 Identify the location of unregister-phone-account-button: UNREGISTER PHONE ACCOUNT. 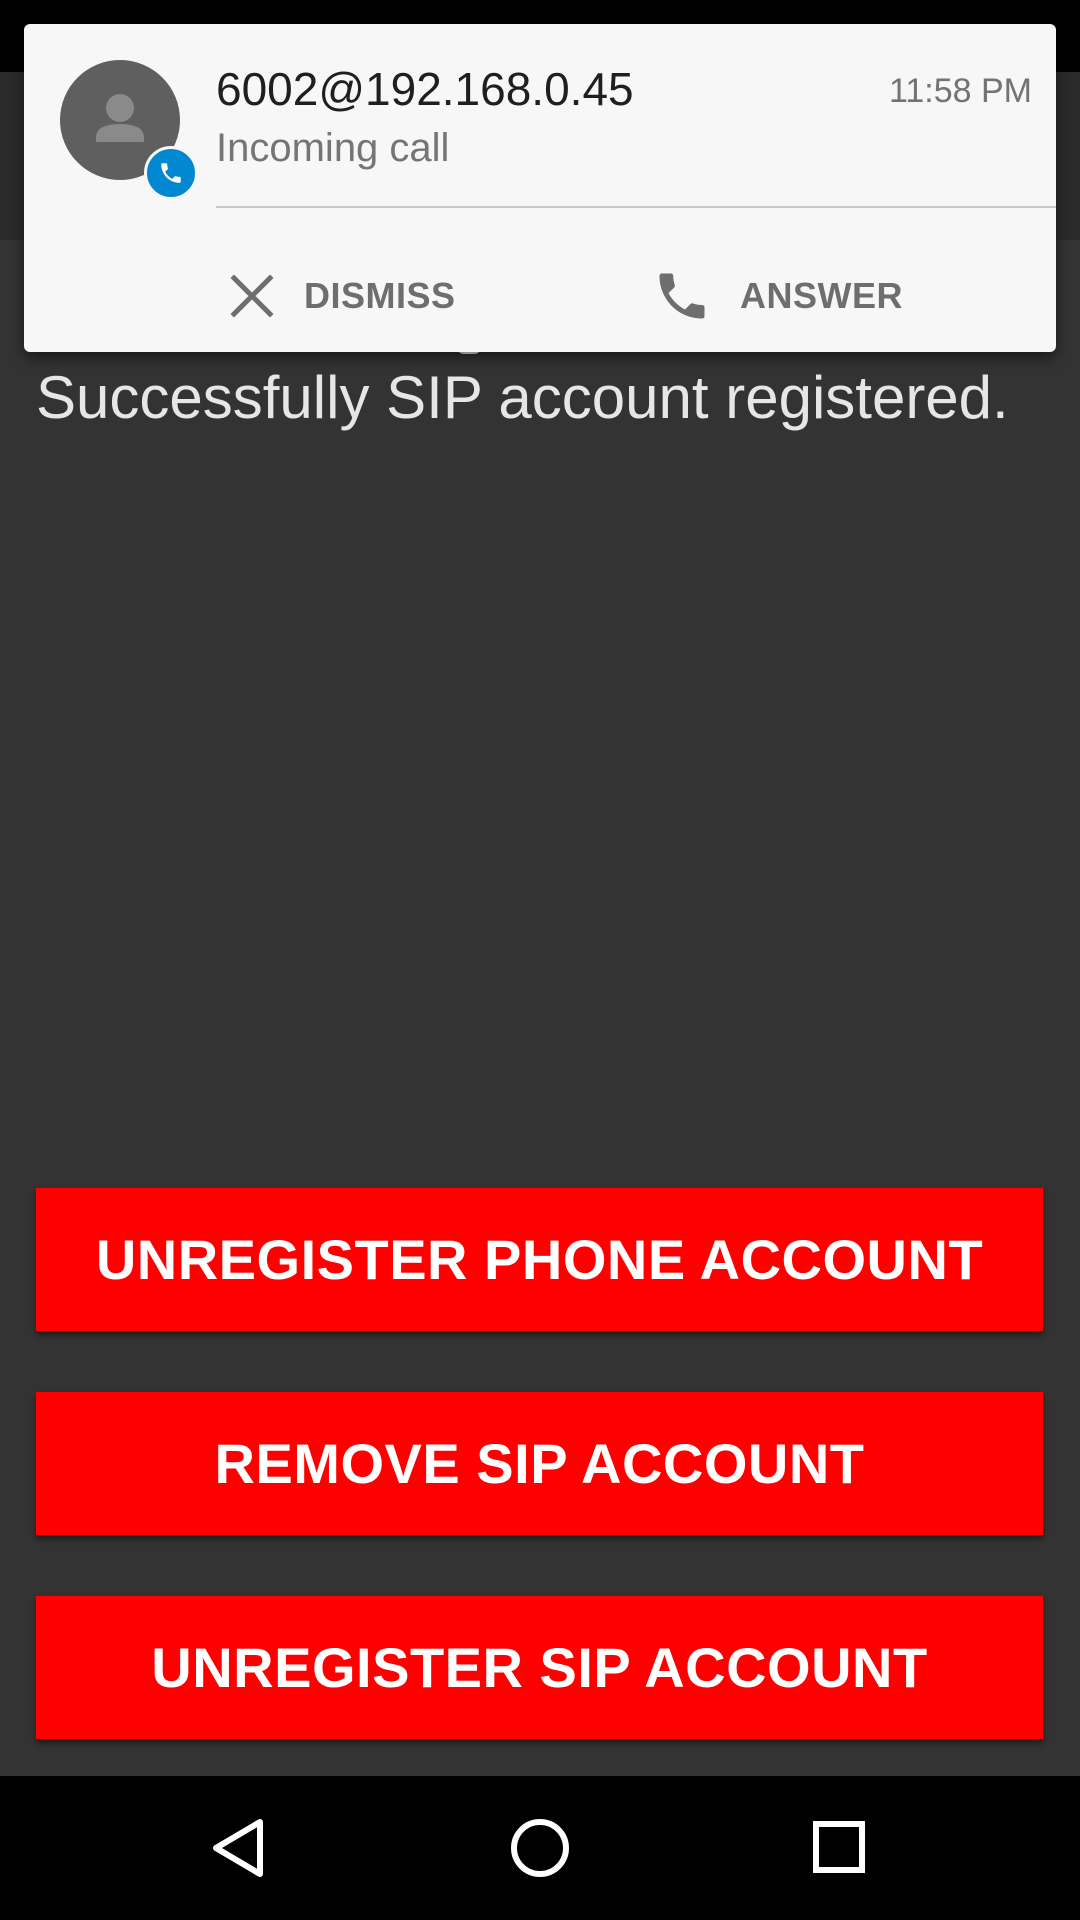
(539, 1259).